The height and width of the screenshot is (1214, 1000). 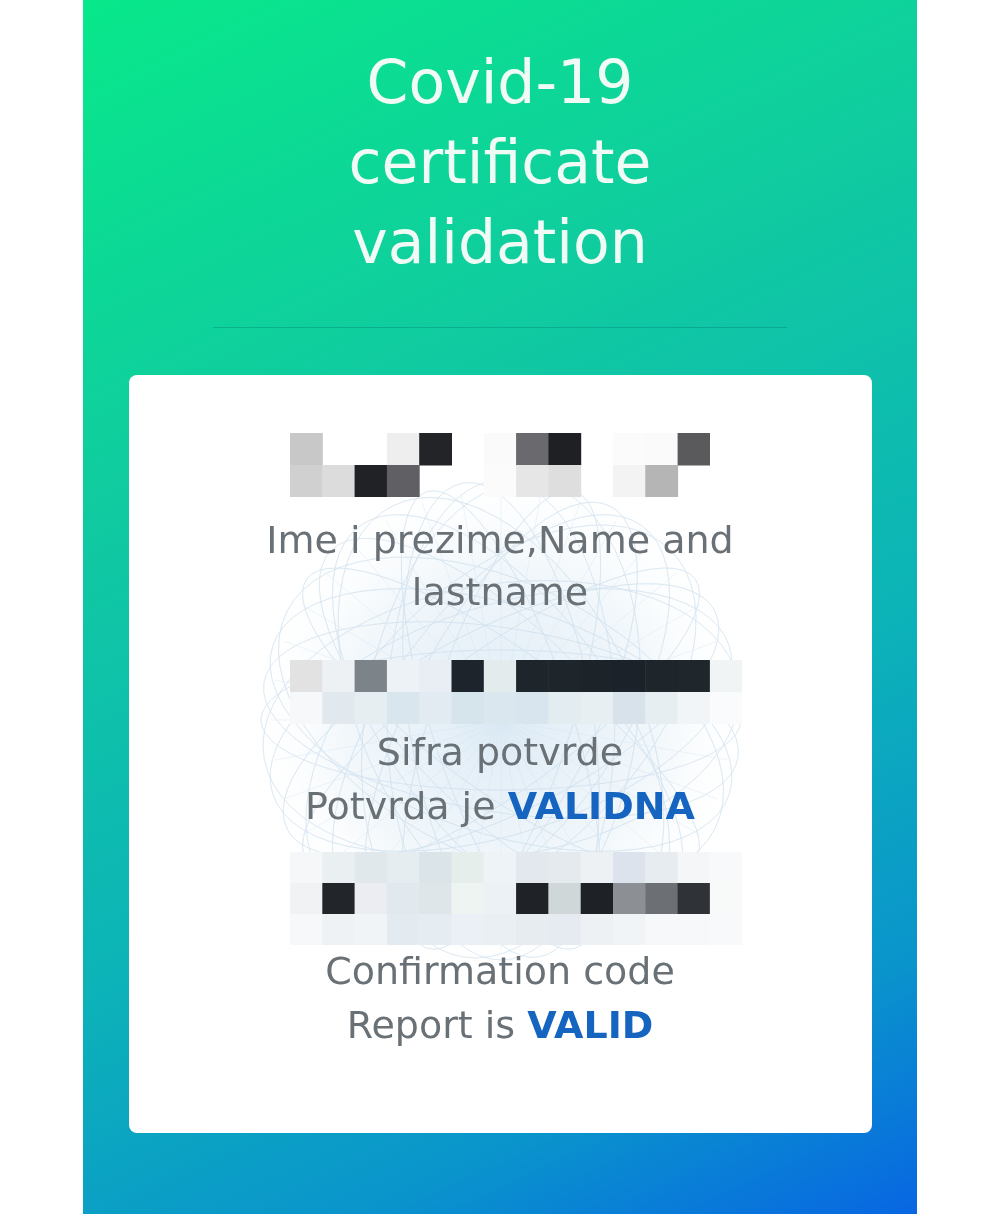 I want to click on validation-status-text: Potvrda je VALIDNA, so click(x=500, y=806).